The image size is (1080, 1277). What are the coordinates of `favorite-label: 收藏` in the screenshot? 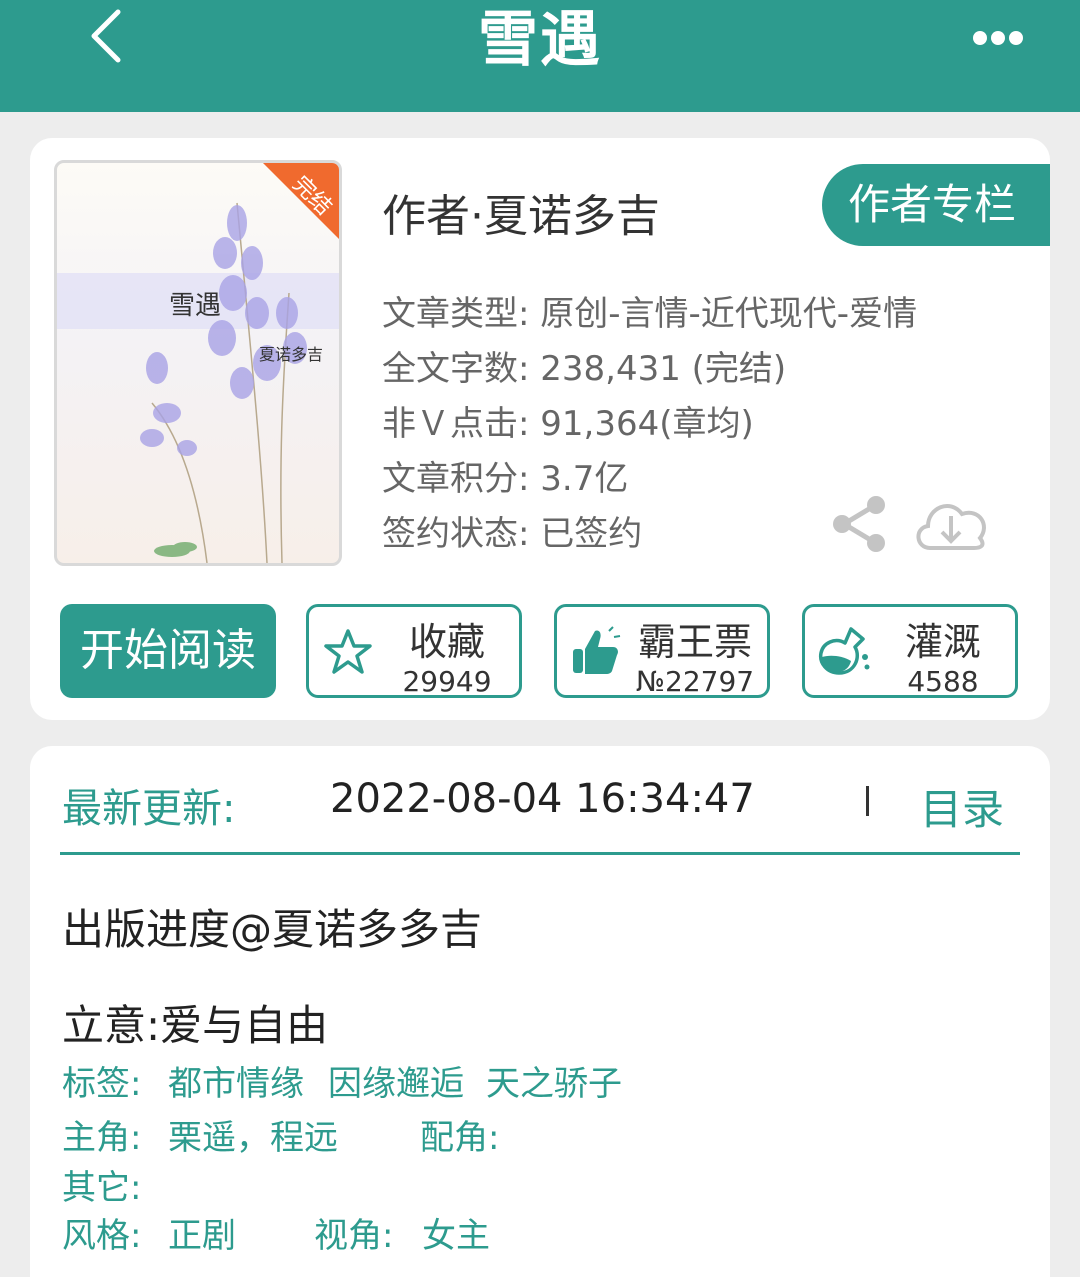 It's located at (446, 642).